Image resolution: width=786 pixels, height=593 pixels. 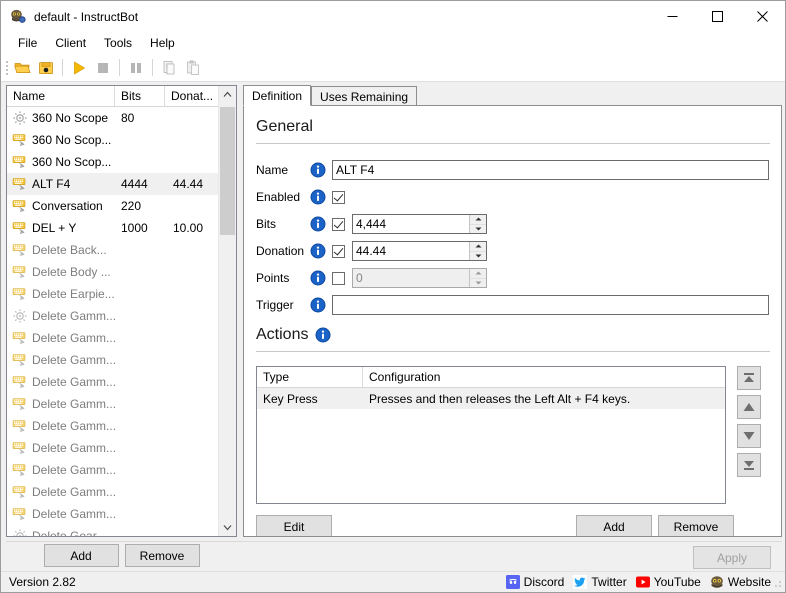 What do you see at coordinates (534, 582) in the screenshot?
I see `discord-link: Discord` at bounding box center [534, 582].